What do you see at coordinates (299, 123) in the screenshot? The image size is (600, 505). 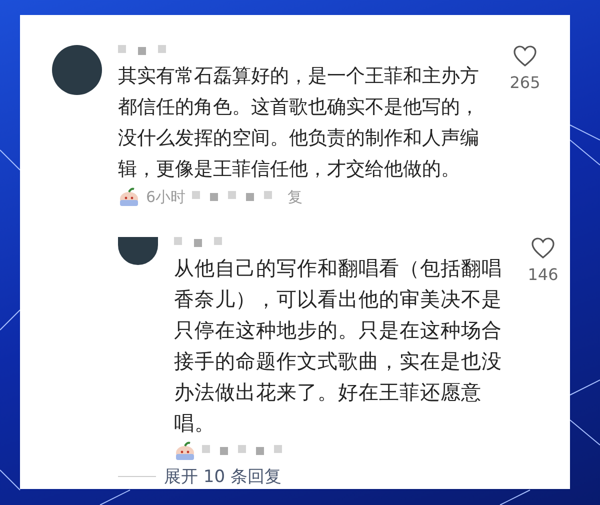 I see `comment-text: 其实有常石磊算好的，是一个王菲和主办方 都信任的角色。这首歌也确实不是他写的， 没什么发挥的空间。他负责的制作和人声编 辑，更像是王菲信任他，才交给他做的。` at bounding box center [299, 123].